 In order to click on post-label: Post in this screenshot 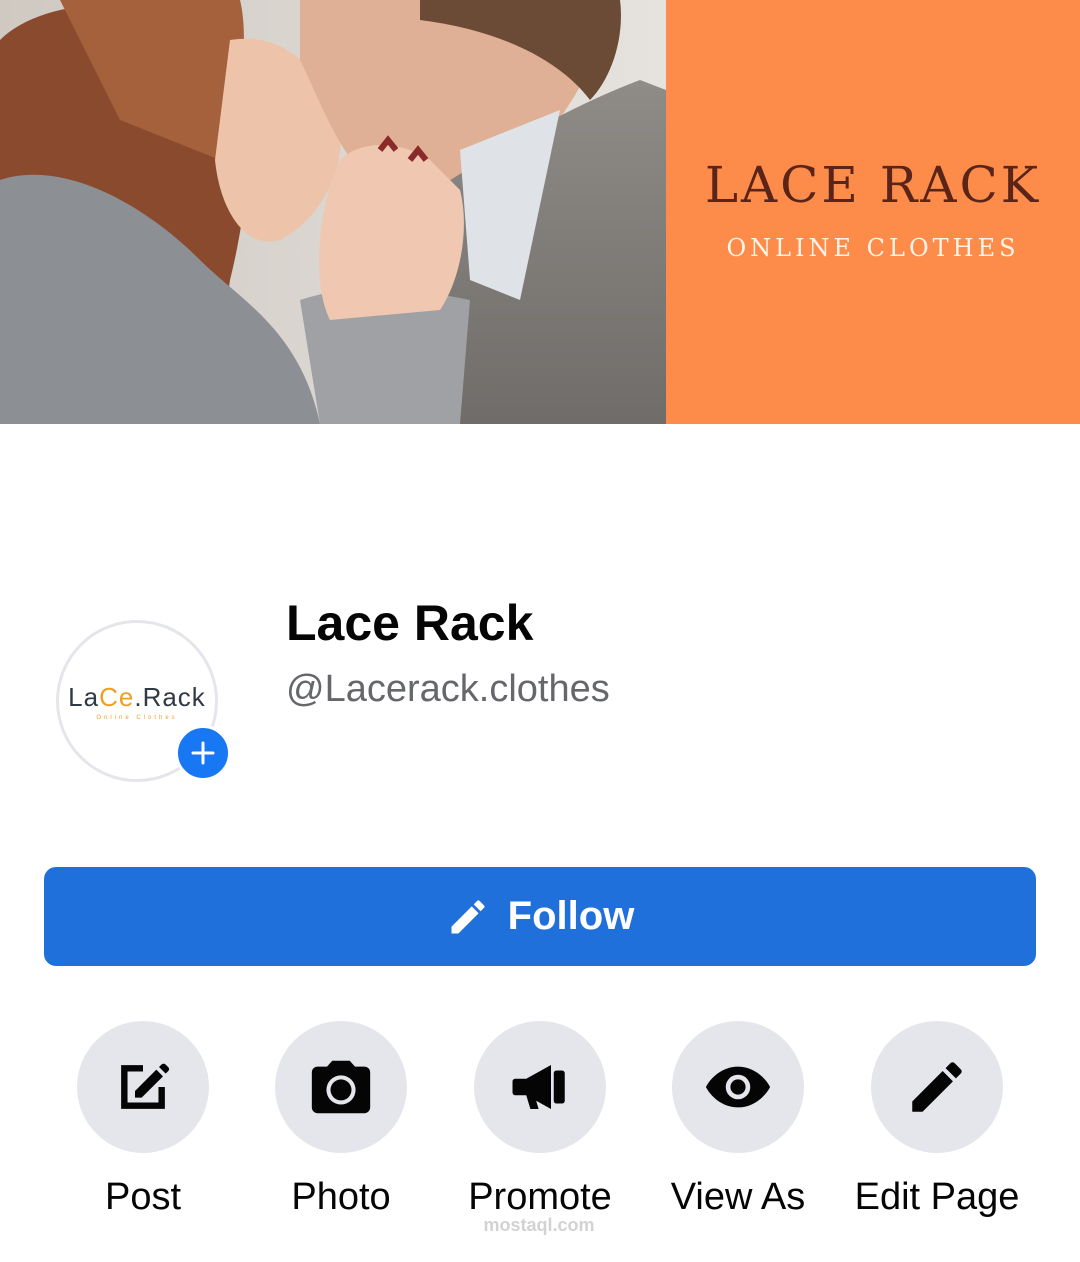, I will do `click(143, 1197)`.